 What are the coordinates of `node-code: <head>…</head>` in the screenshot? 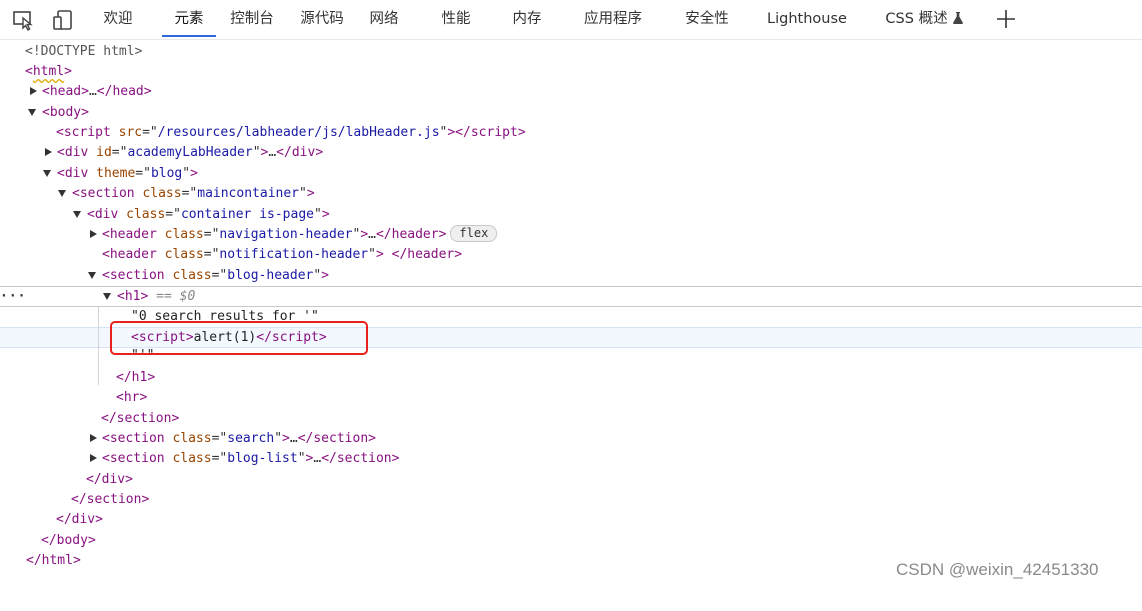 It's located at (97, 91).